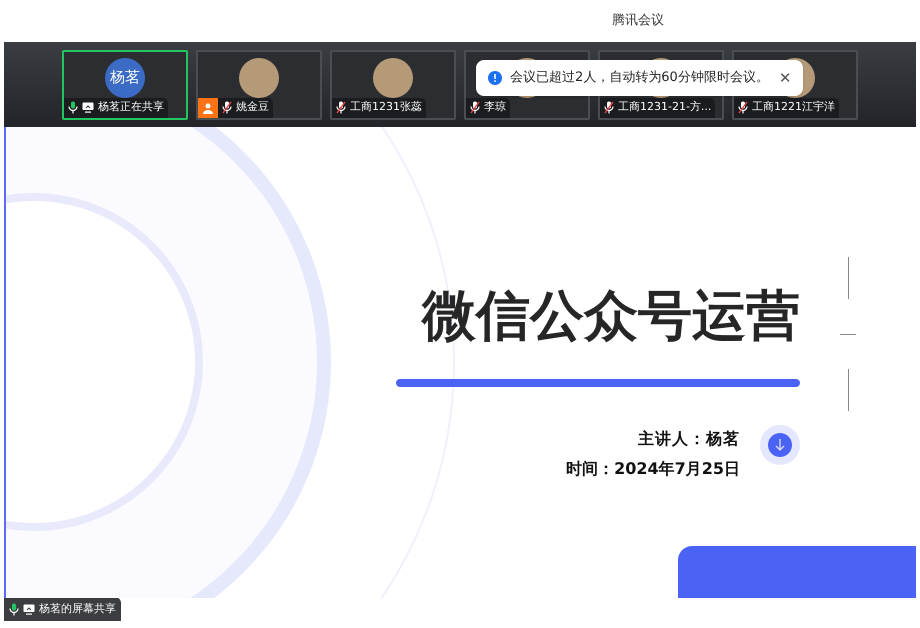  Describe the element at coordinates (611, 316) in the screenshot. I see `slide-title: 微信公众号运营` at that location.